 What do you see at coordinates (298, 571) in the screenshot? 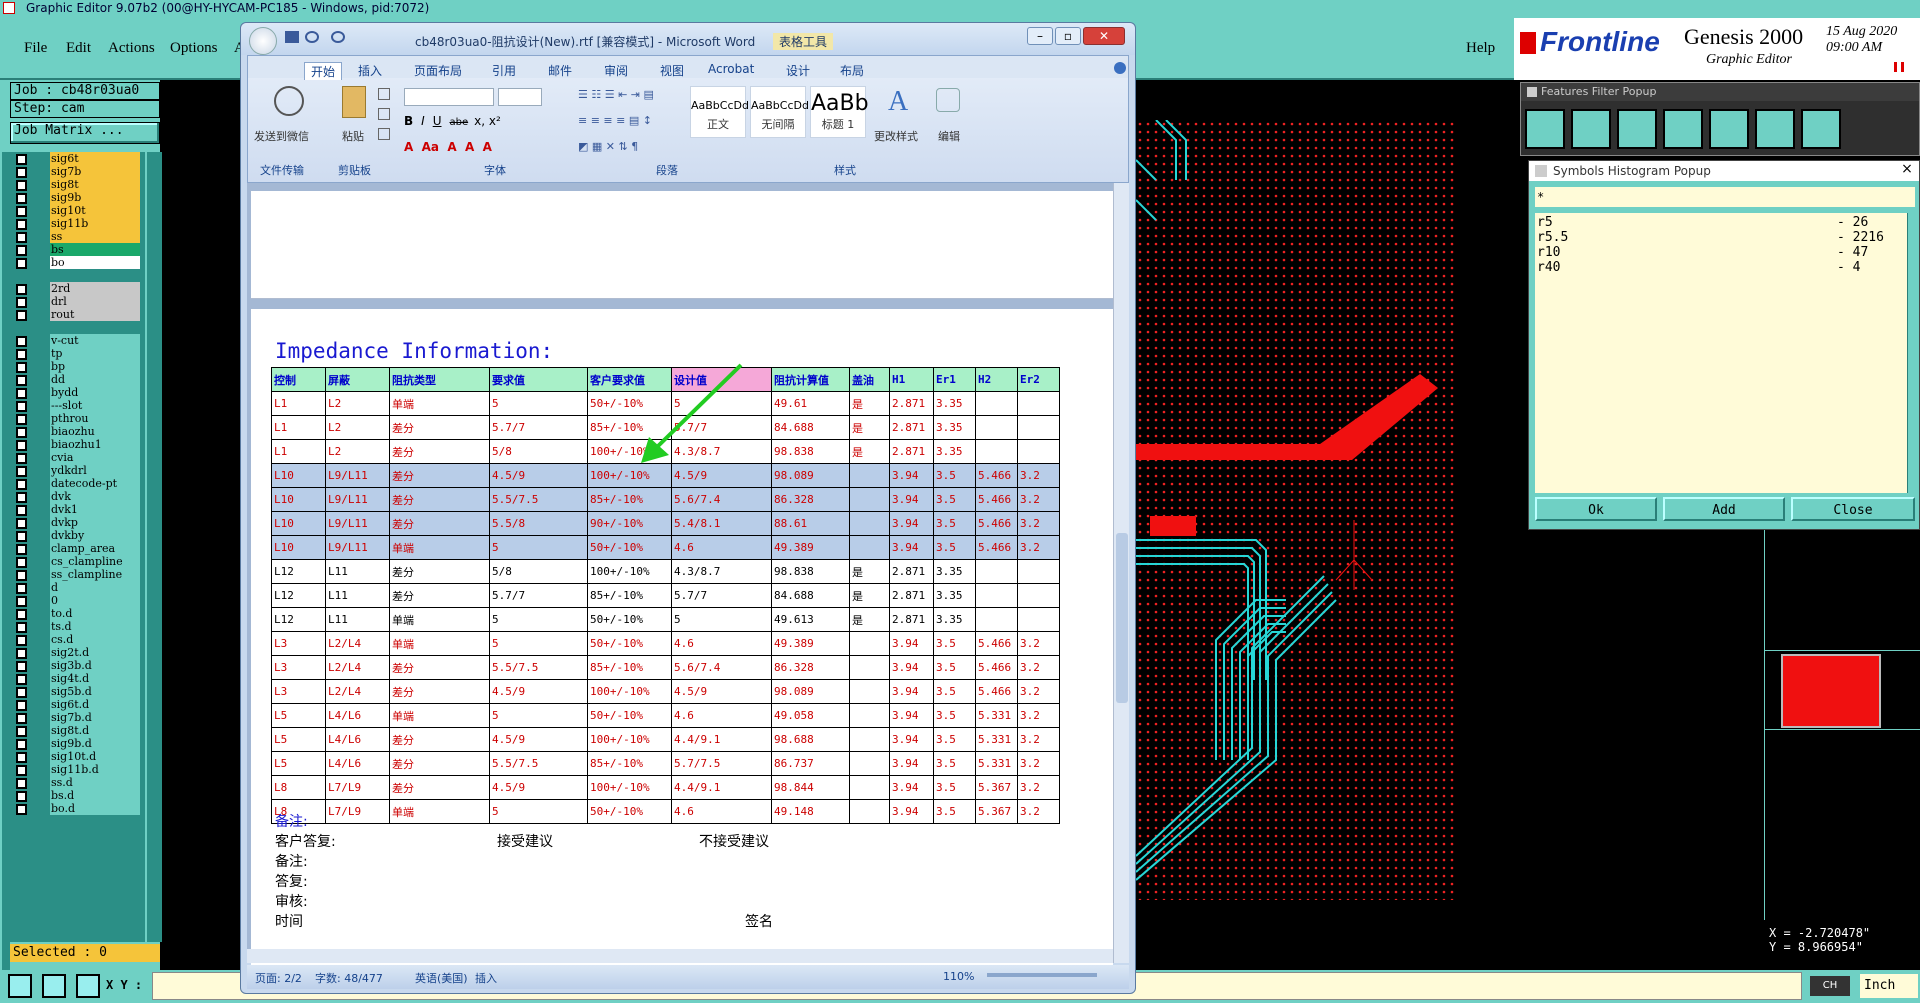
I see `table-cell: L12` at bounding box center [298, 571].